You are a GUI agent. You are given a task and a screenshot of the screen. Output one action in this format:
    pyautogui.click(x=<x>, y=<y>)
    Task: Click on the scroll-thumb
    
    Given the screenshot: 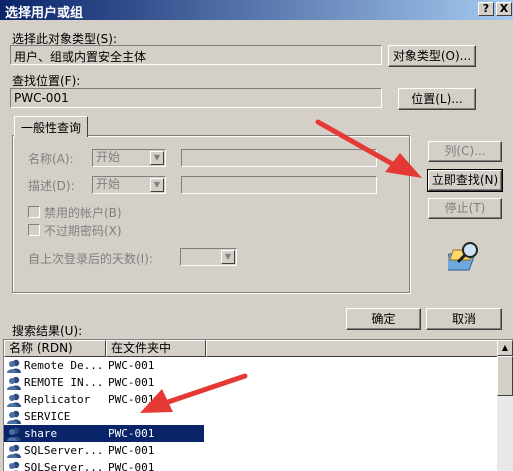 What is the action you would take?
    pyautogui.click(x=505, y=376)
    